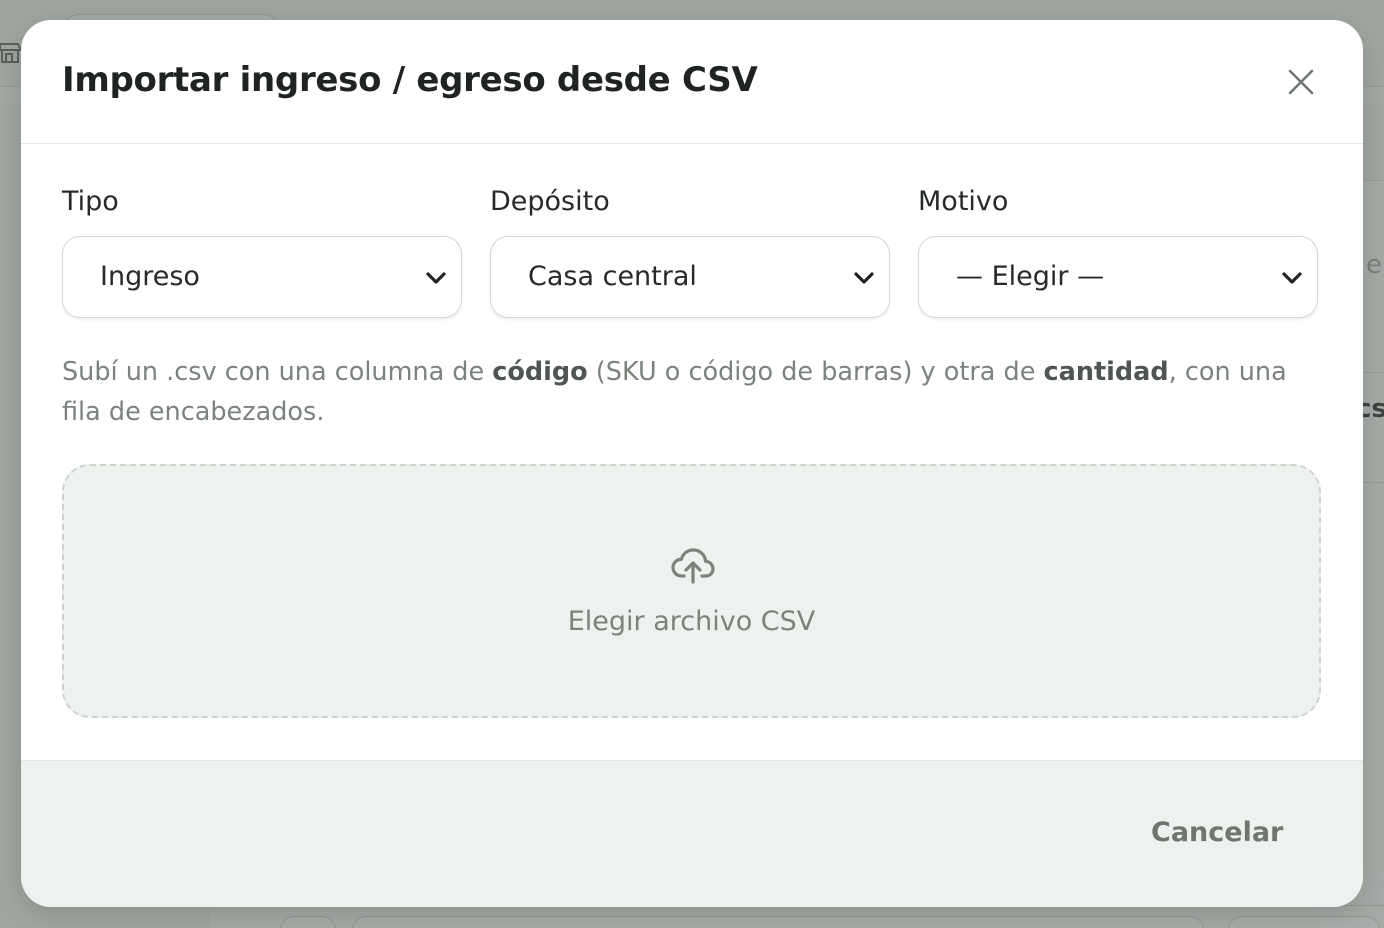  I want to click on store-icon, so click(11, 53).